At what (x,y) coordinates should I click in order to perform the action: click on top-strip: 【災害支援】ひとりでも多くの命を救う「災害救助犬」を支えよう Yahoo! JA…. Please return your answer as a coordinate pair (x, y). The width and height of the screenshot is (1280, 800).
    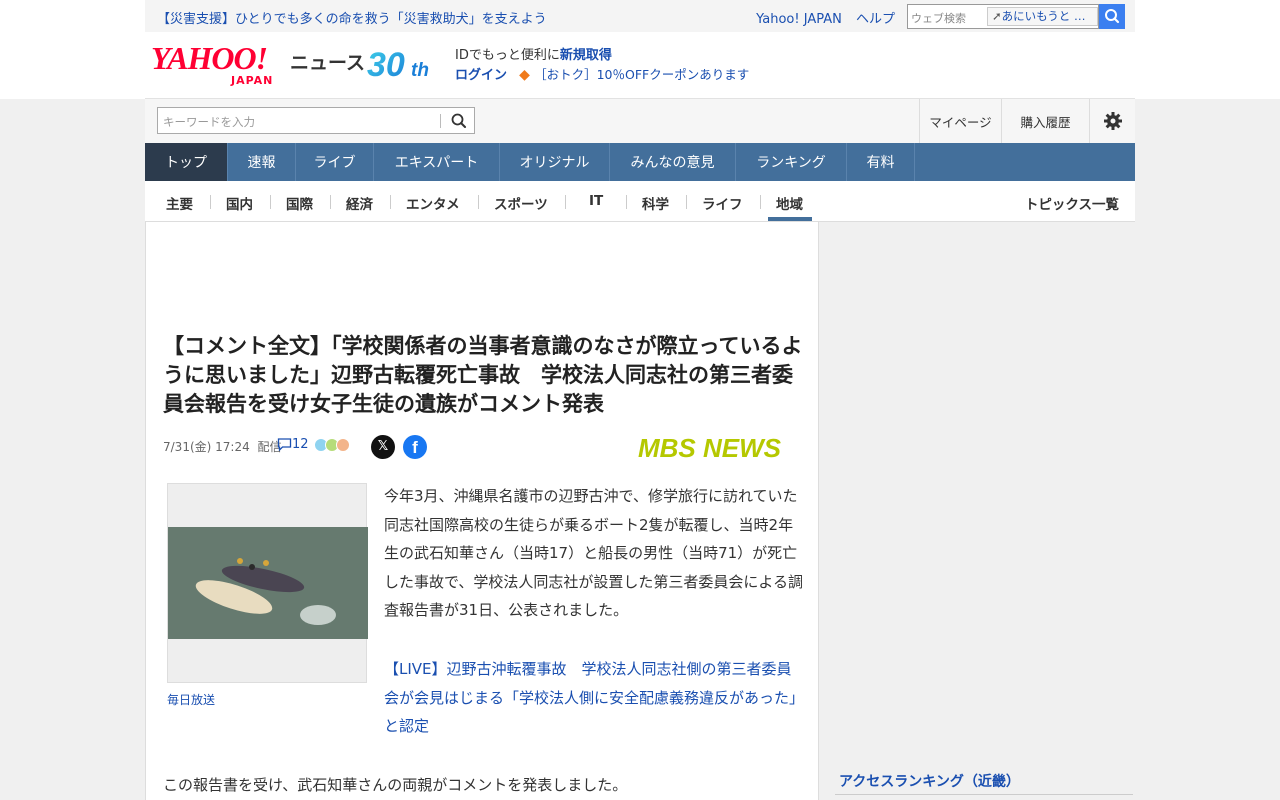
    Looking at the image, I should click on (640, 16).